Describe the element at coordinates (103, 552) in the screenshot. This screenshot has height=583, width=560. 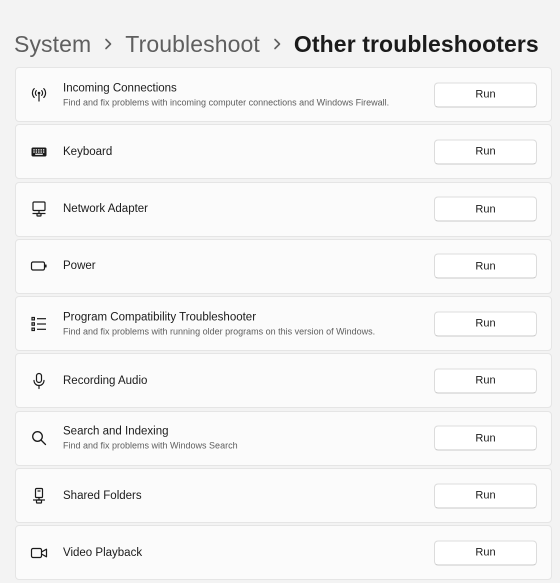
I see `troubleshooter-title: Video Playback` at that location.